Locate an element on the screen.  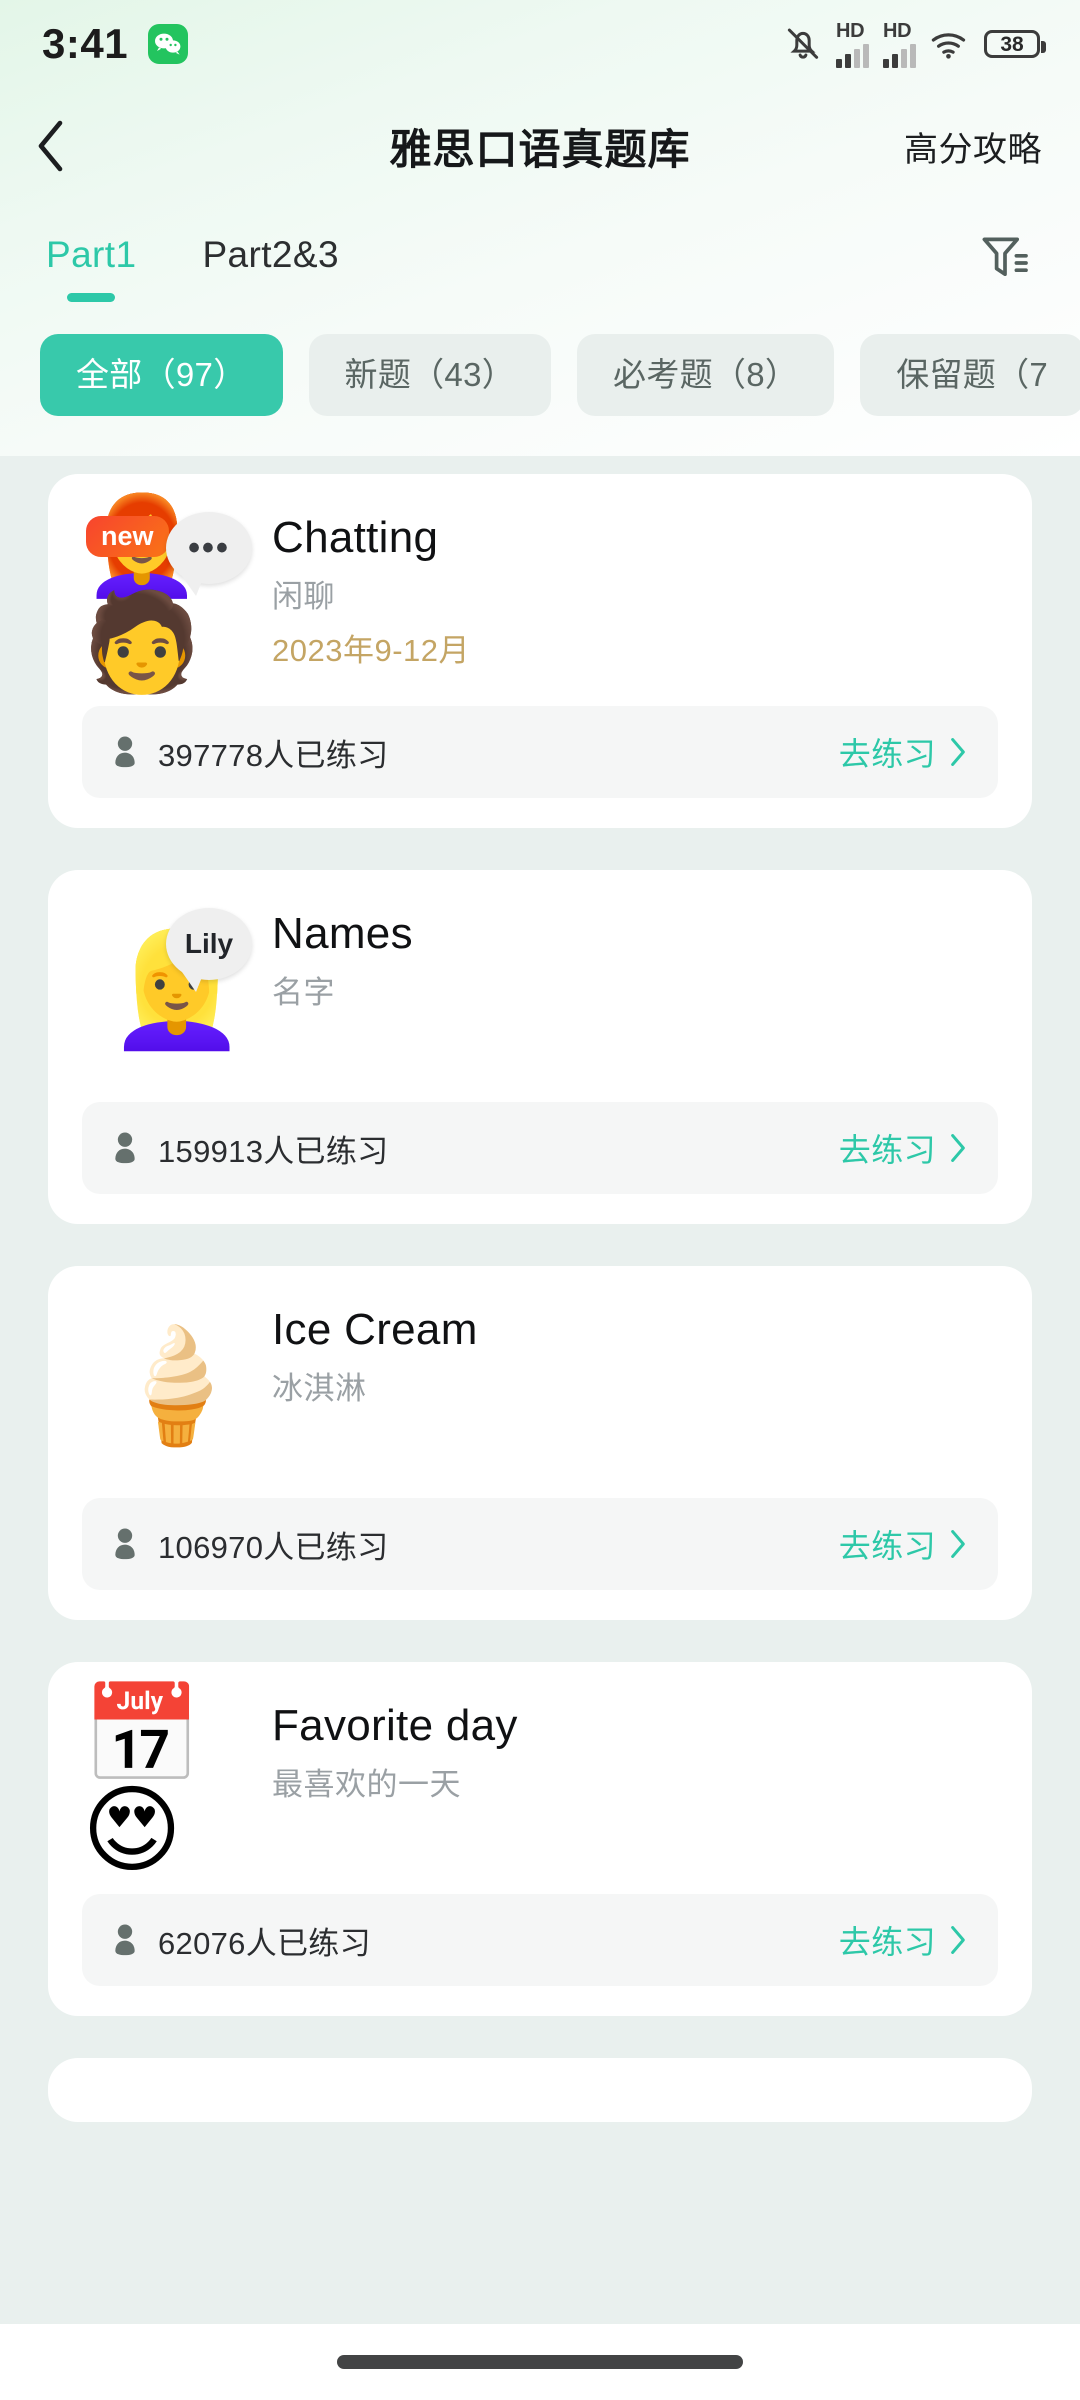
topic-card-header: 📅😍 Favorite day 最喜欢的一天 is located at coordinates (540, 1782).